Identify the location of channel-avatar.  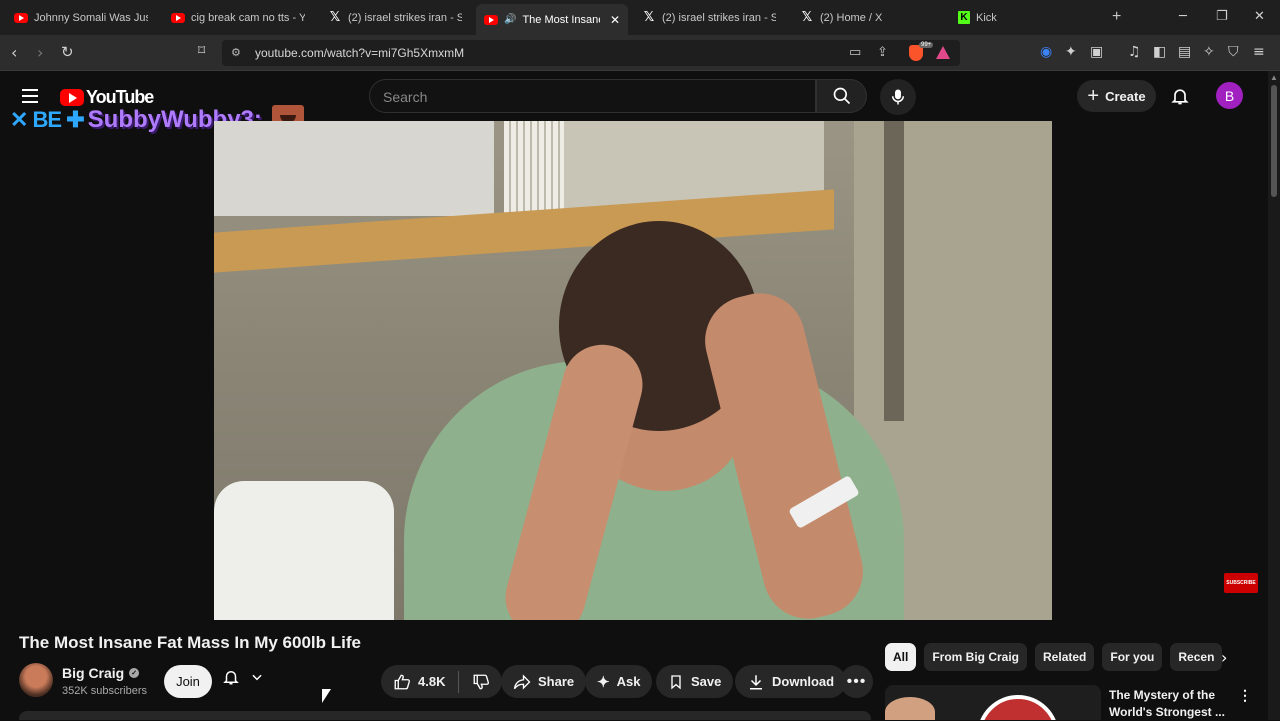
(36, 680).